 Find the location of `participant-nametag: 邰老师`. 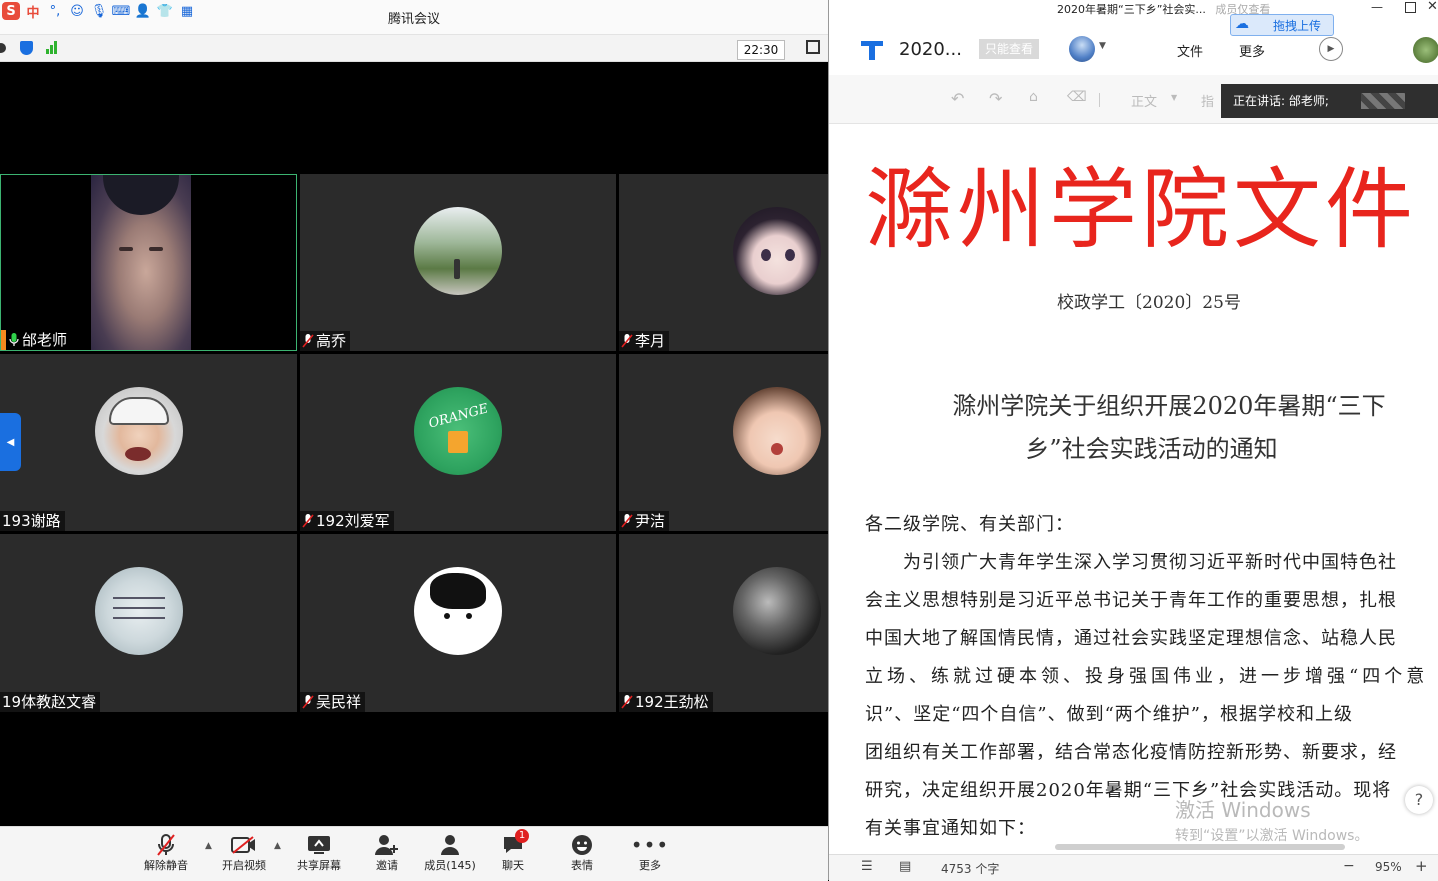

participant-nametag: 邰老师 is located at coordinates (39, 340).